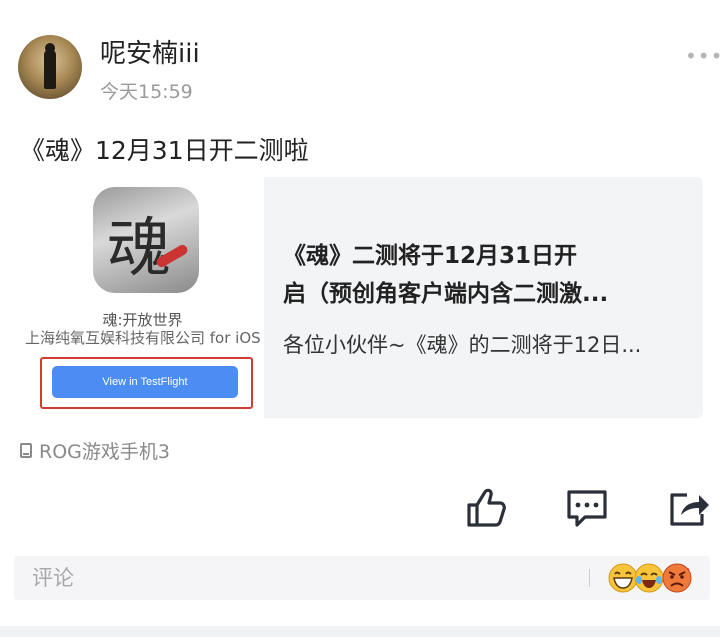 The height and width of the screenshot is (637, 720). I want to click on bottom-divider, so click(360, 631).